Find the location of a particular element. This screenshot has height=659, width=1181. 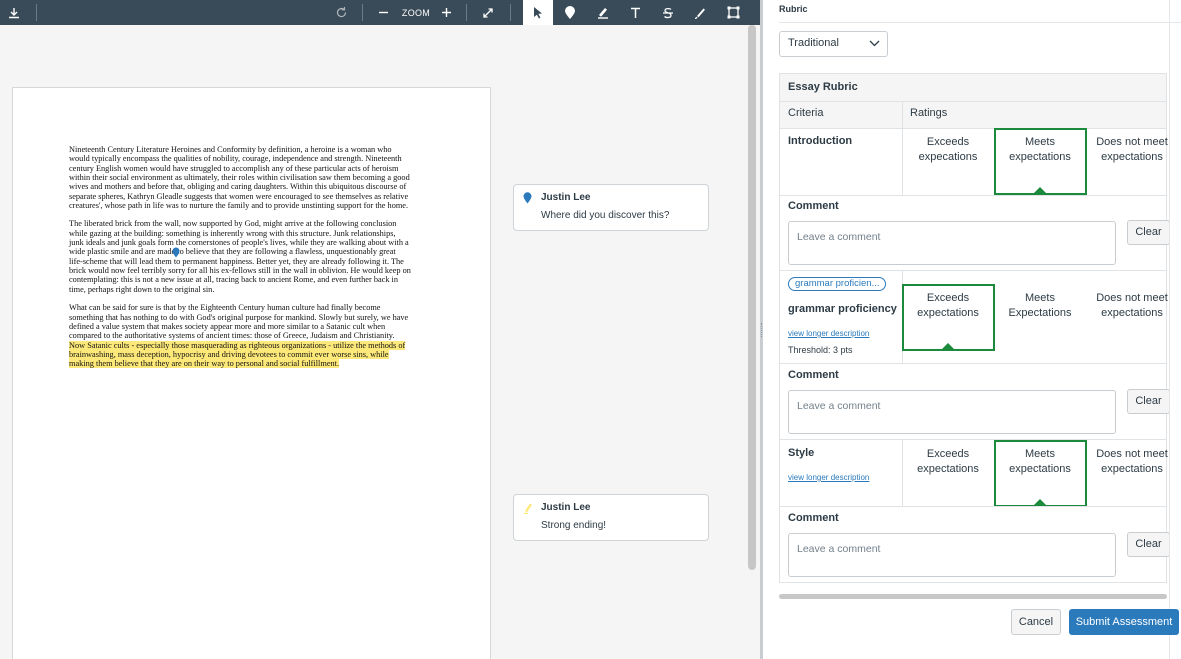

table-header-row is located at coordinates (973, 115).